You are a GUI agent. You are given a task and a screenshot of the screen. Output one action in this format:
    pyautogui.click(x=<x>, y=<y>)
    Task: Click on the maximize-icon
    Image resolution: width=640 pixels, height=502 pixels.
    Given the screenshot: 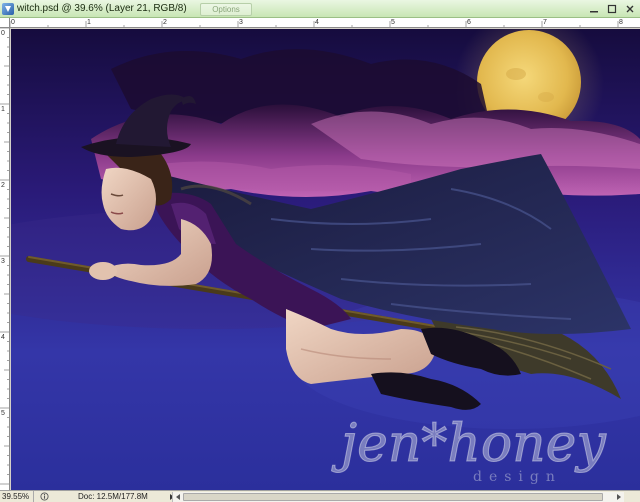 What is the action you would take?
    pyautogui.click(x=612, y=9)
    